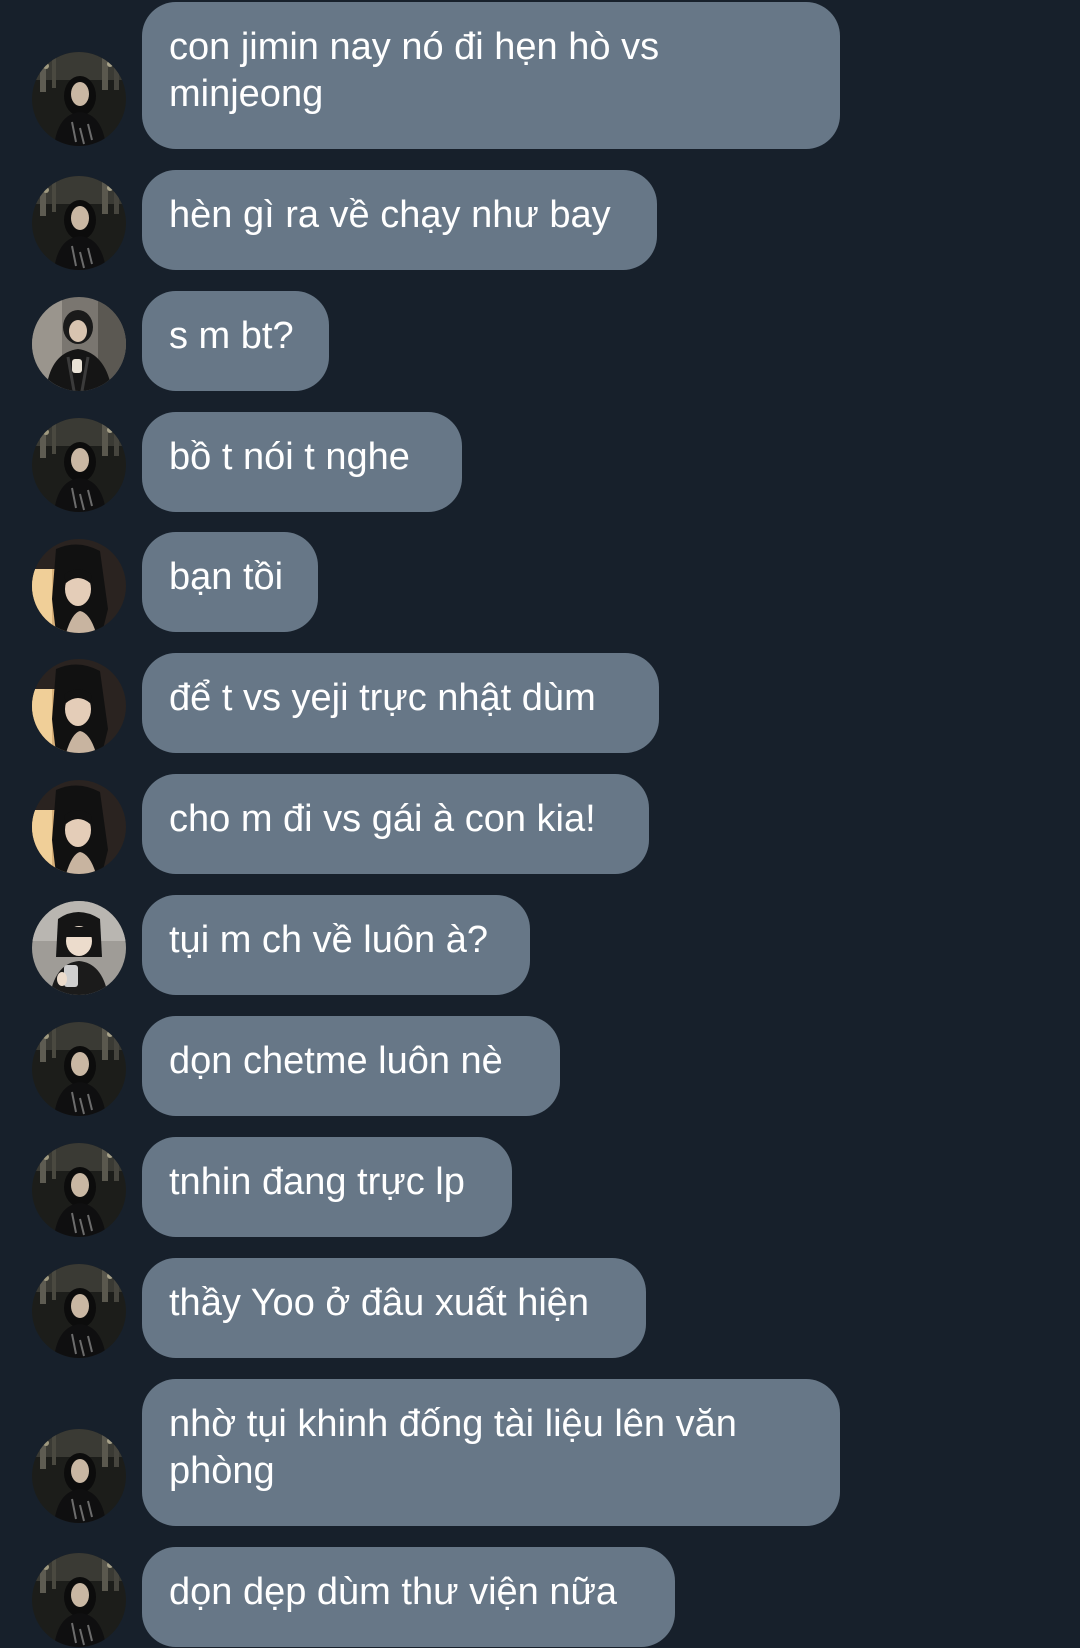  What do you see at coordinates (491, 75) in the screenshot?
I see `message-bubble: con jimin nay nó đi hẹn hò vs minjeong` at bounding box center [491, 75].